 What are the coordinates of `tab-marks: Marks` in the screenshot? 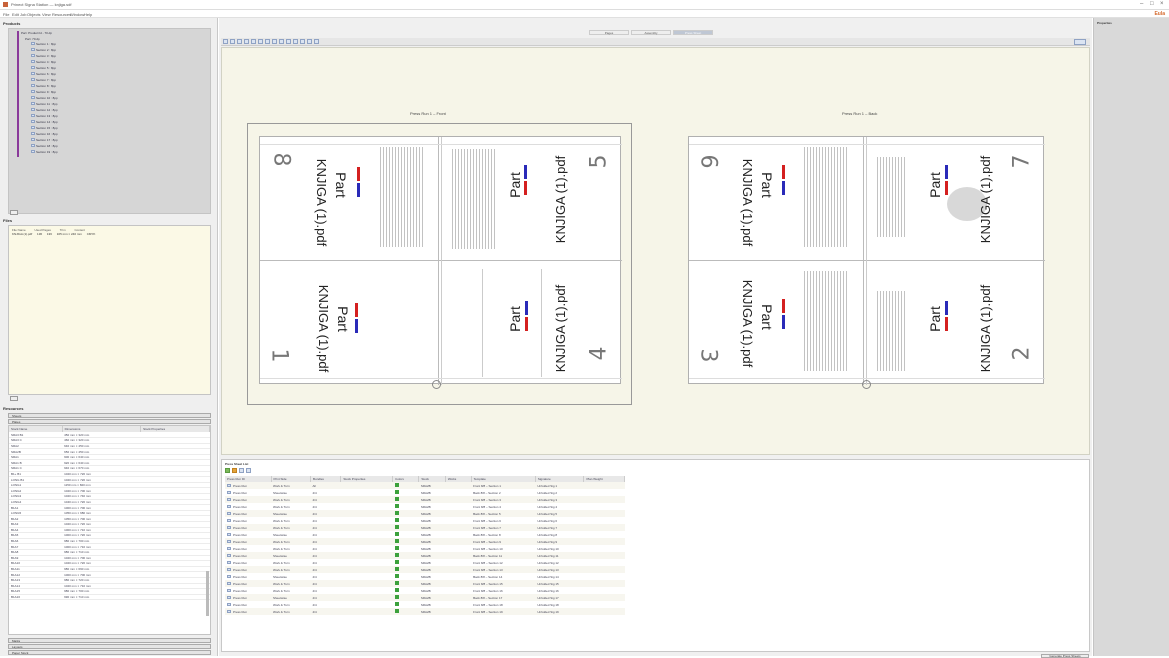 It's located at (109, 640).